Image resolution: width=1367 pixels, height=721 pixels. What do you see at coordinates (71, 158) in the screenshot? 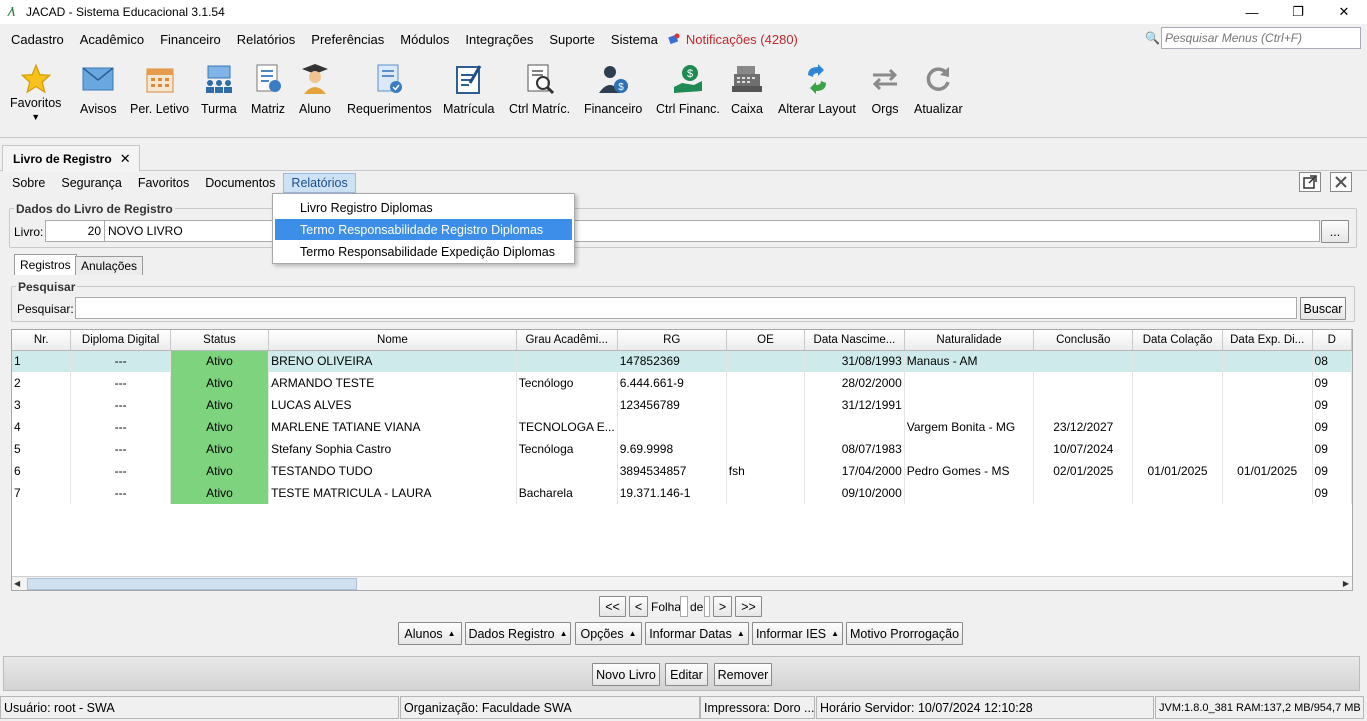
I see `tab-livro-de-registro: Livro de Registro ✕` at bounding box center [71, 158].